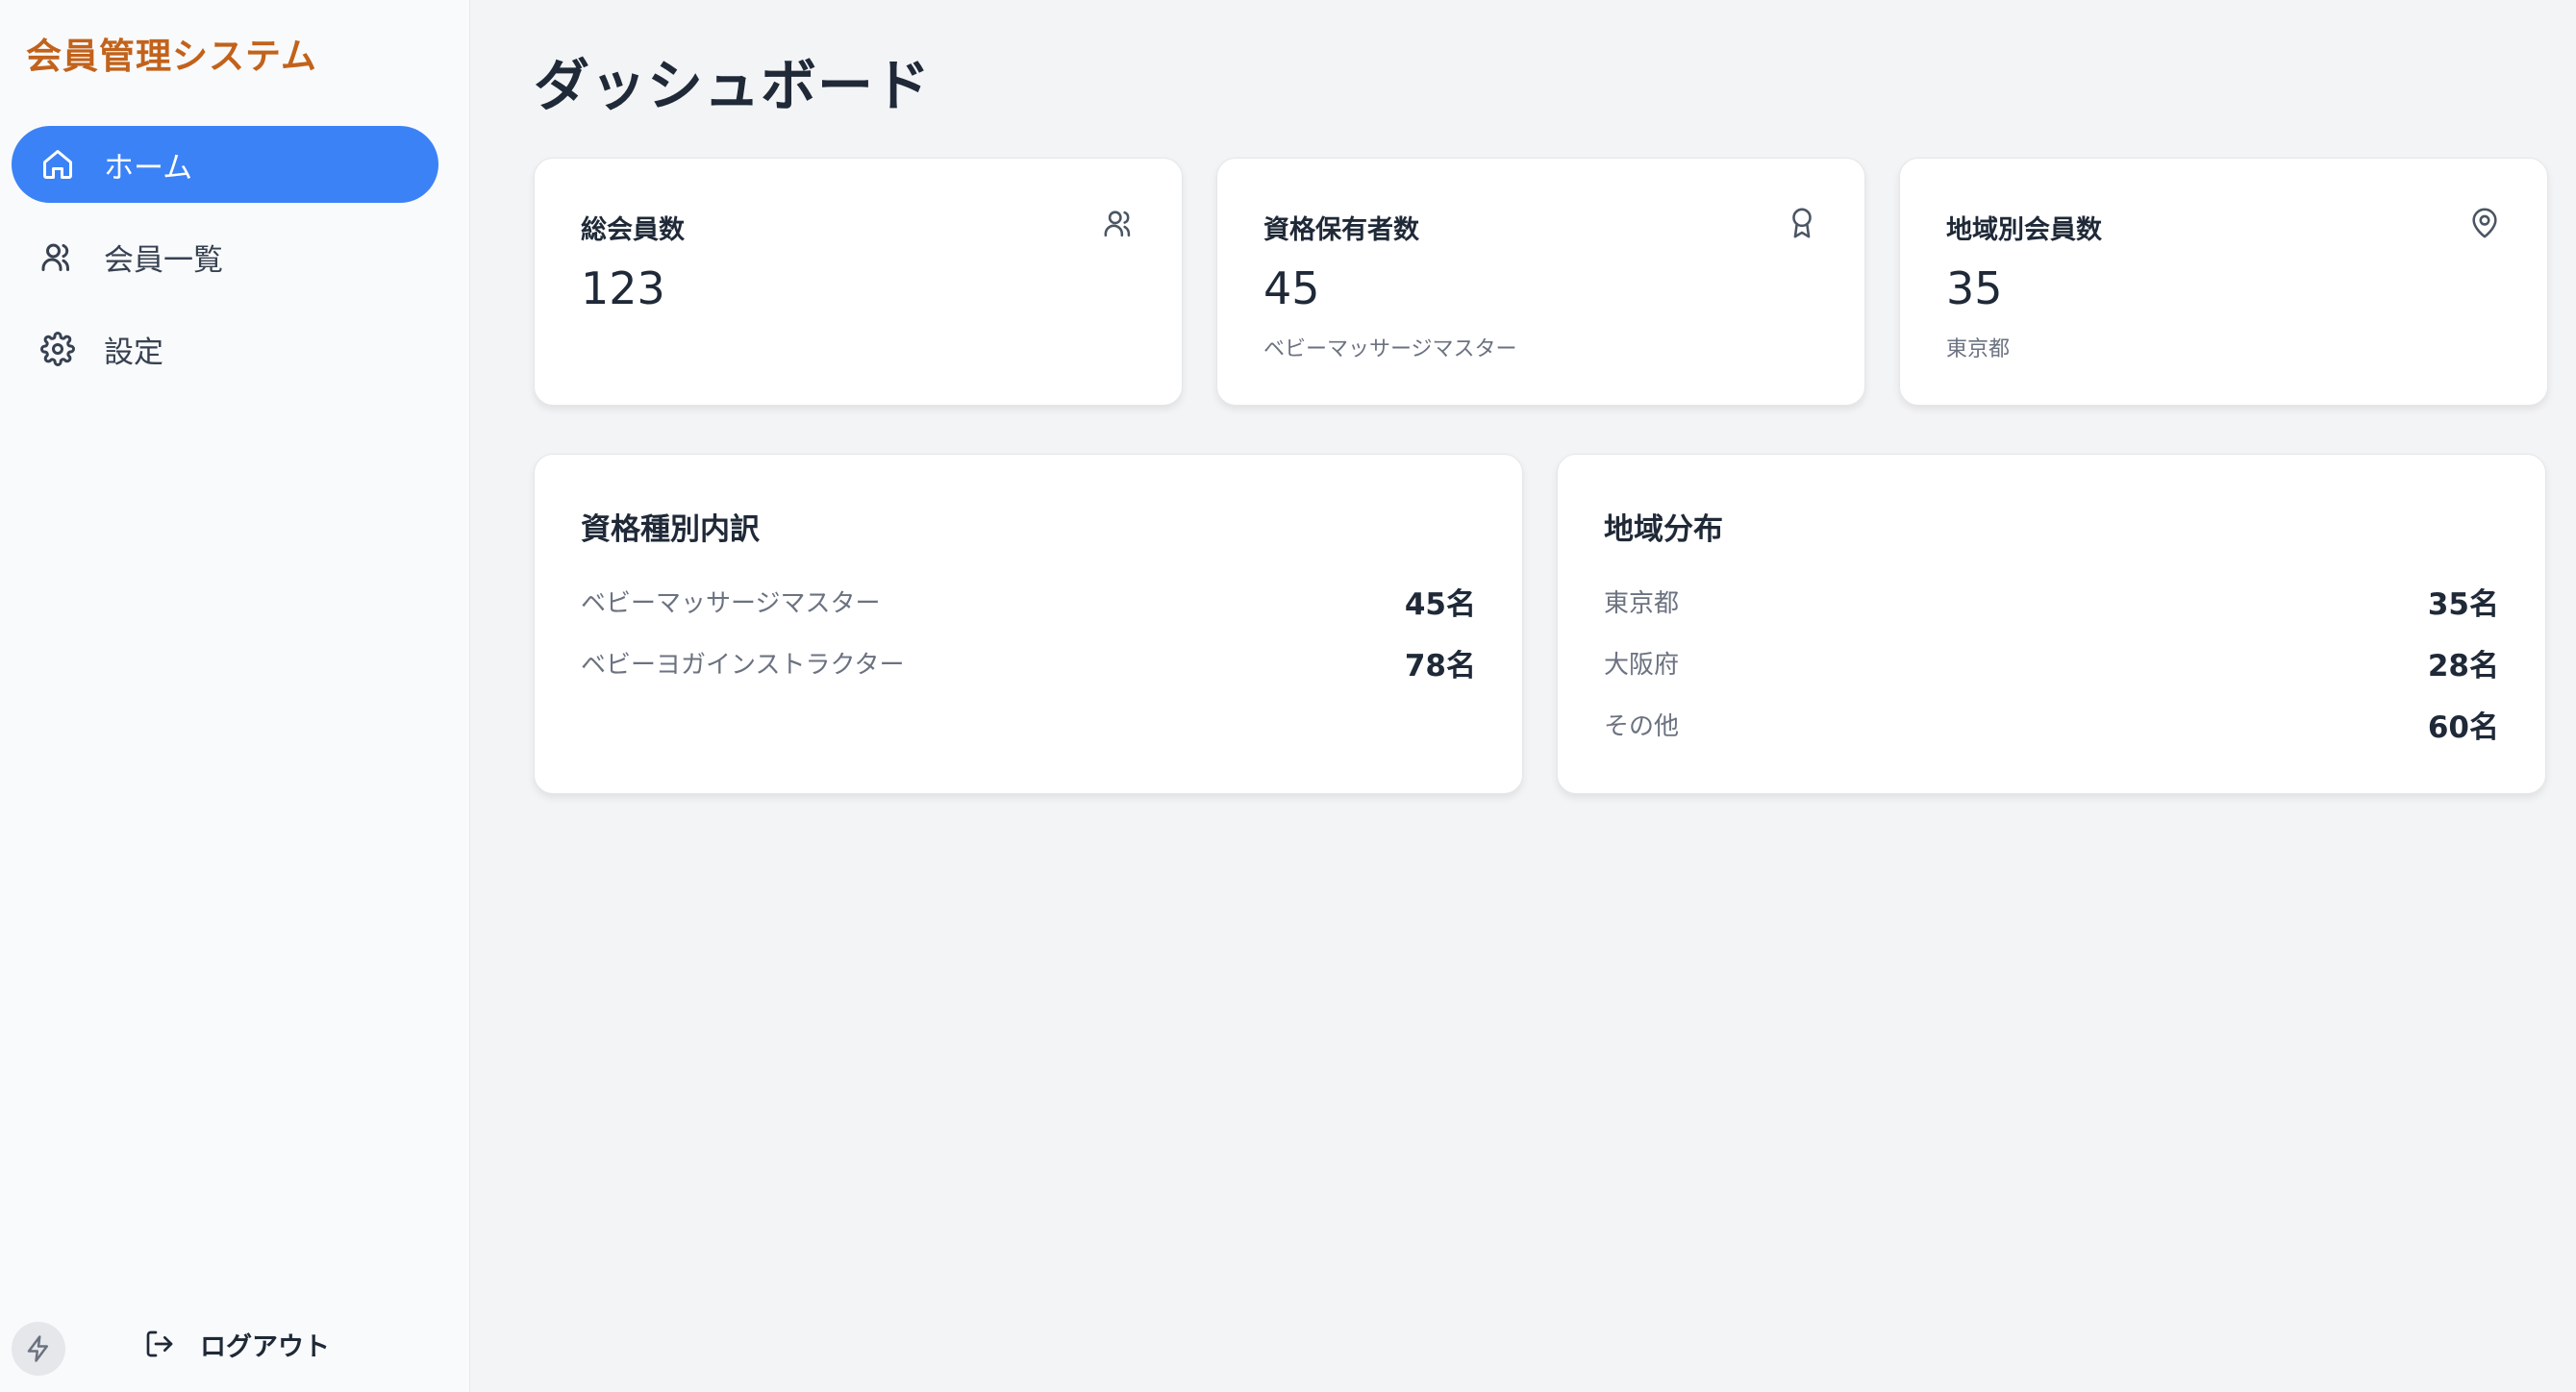 The image size is (2576, 1392). Describe the element at coordinates (1642, 665) in the screenshot. I see `row-label: 大阪府` at that location.